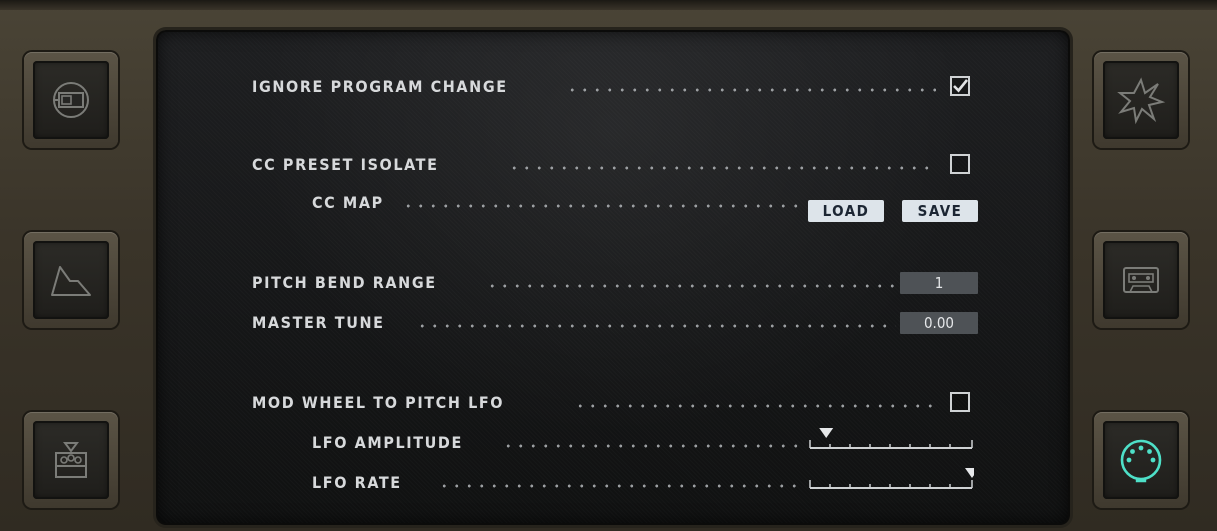  What do you see at coordinates (939, 283) in the screenshot?
I see `pitch-bend-range-field: 1` at bounding box center [939, 283].